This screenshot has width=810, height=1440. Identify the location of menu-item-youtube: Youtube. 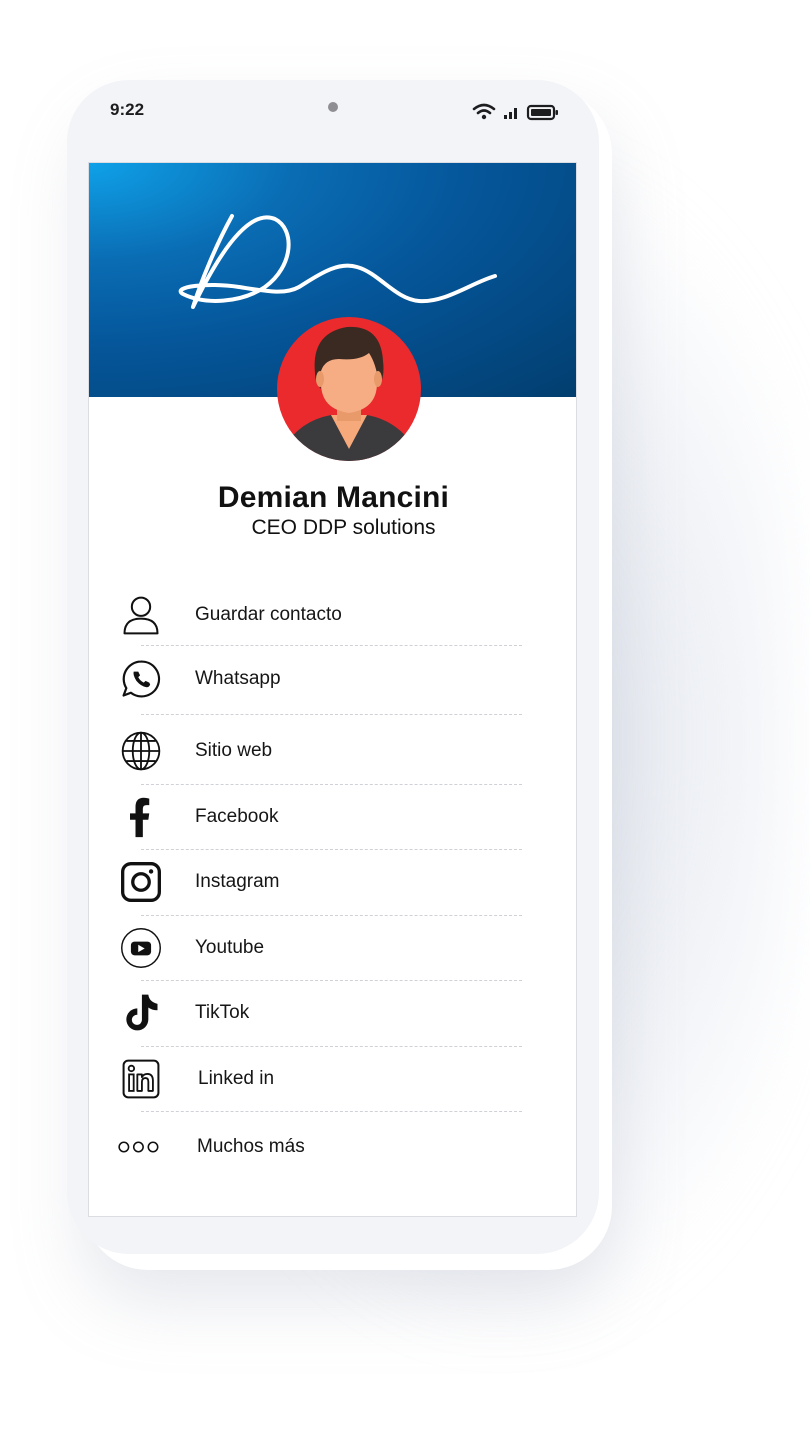
(327, 948).